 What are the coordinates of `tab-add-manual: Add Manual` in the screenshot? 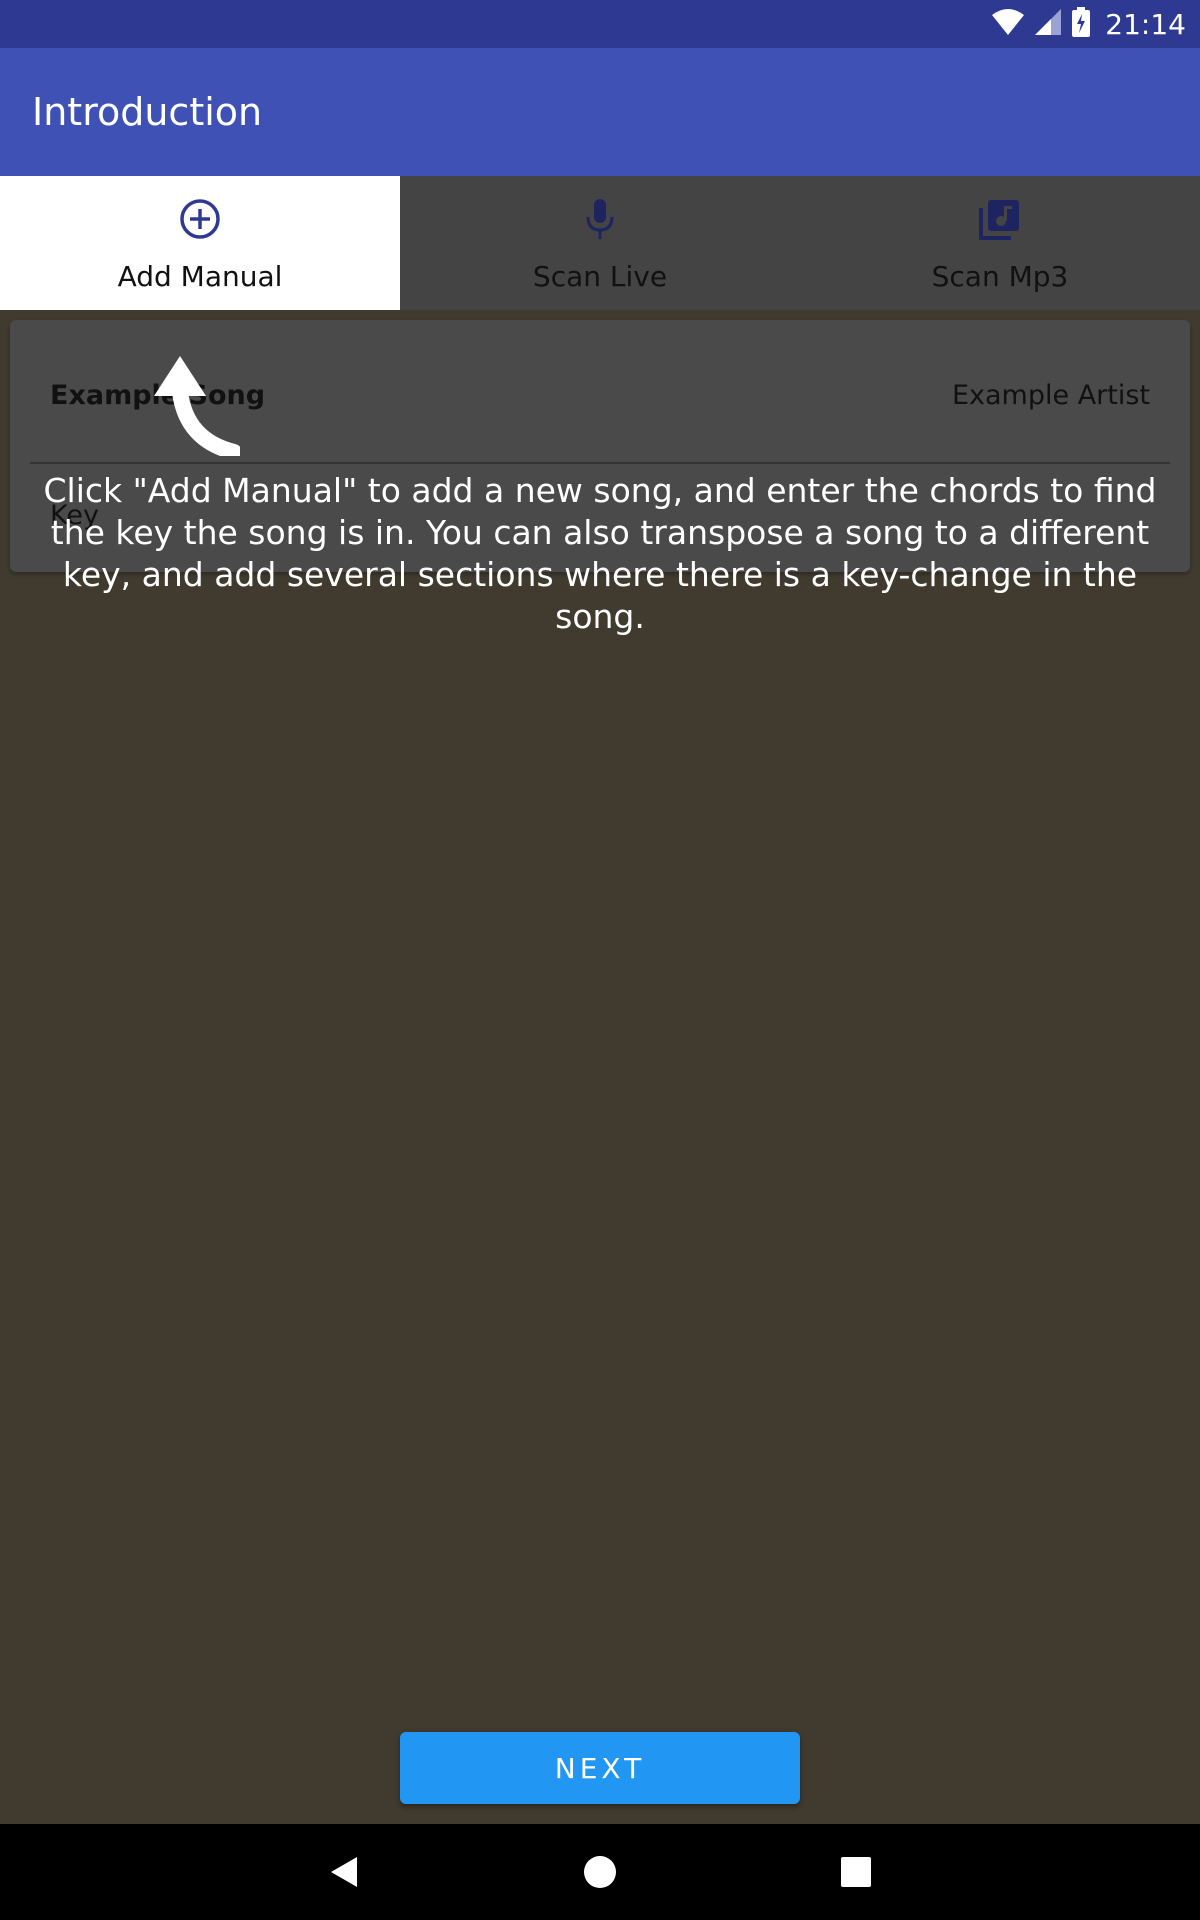 It's located at (200, 243).